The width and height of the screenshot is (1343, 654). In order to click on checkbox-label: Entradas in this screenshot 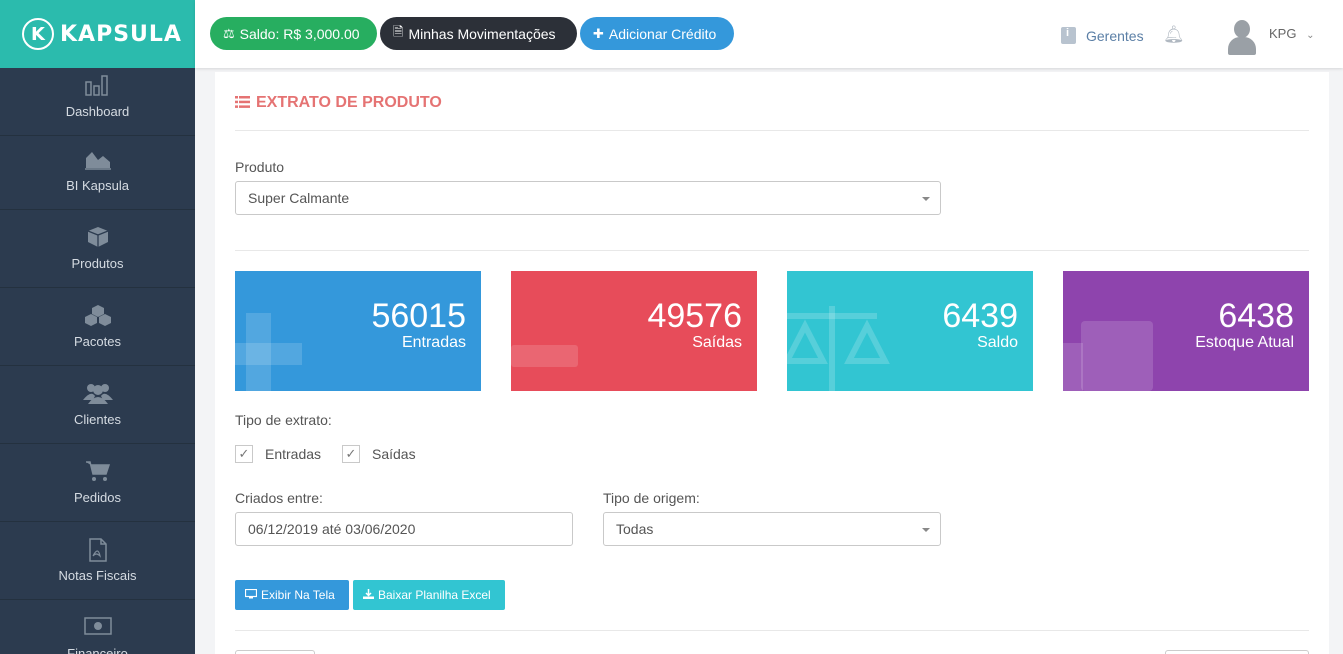, I will do `click(293, 454)`.